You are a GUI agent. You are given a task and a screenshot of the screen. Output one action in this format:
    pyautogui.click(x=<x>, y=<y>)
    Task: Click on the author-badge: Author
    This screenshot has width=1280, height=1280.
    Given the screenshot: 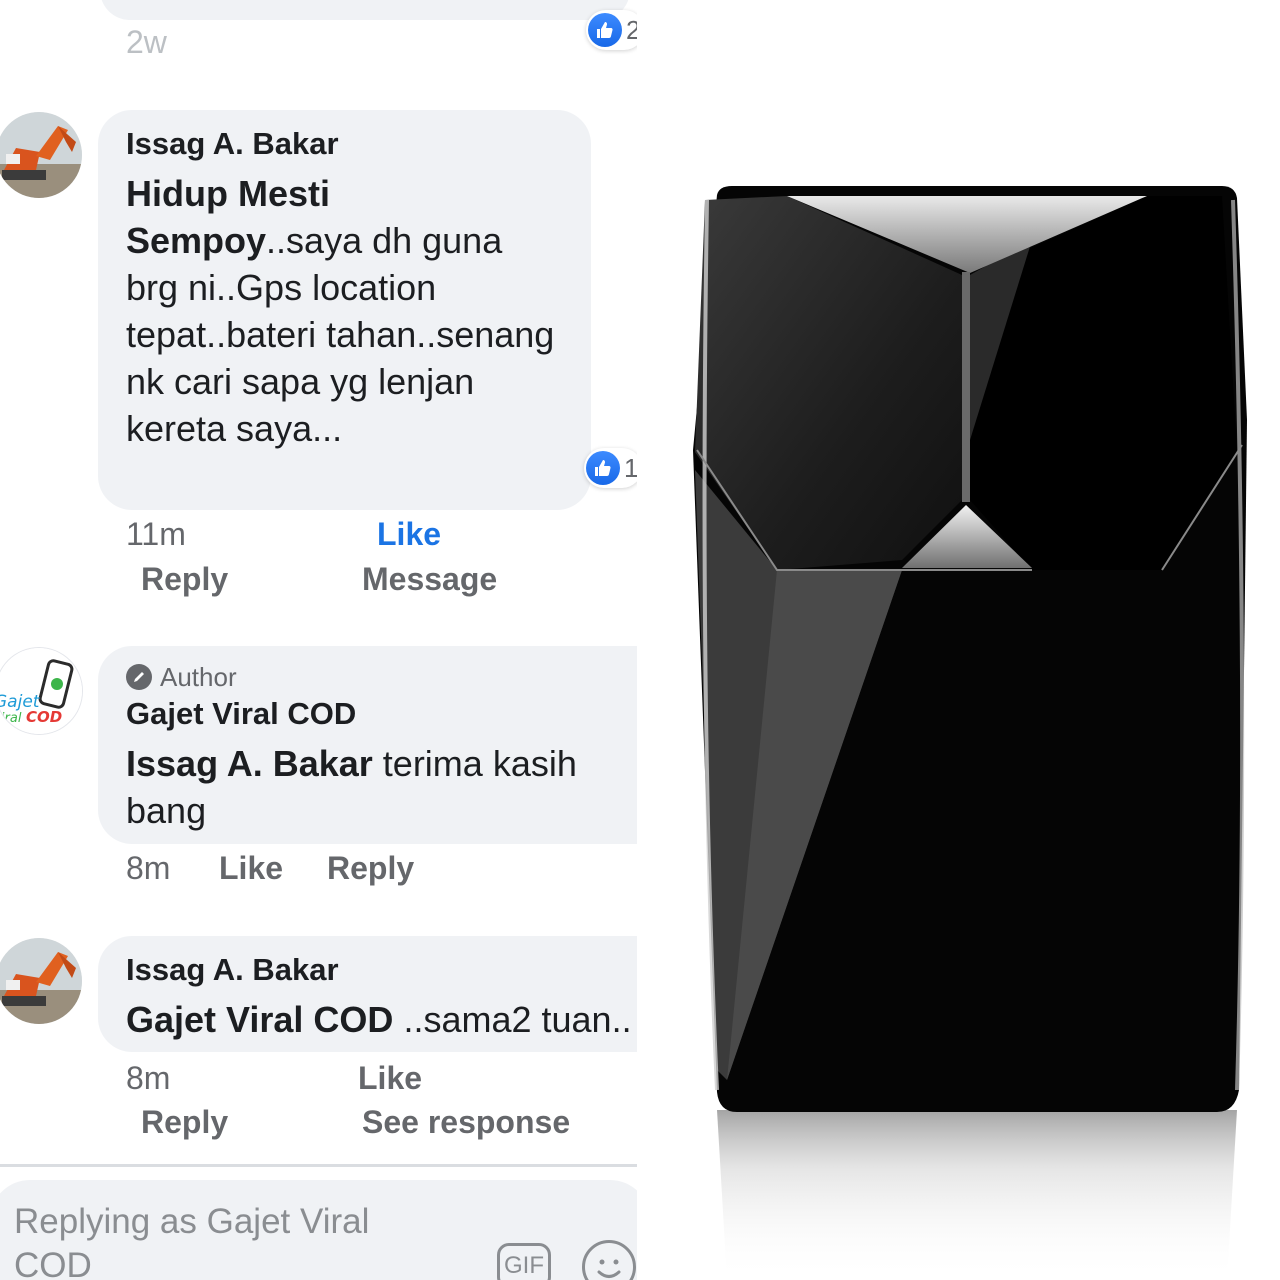 What is the action you would take?
    pyautogui.click(x=378, y=677)
    